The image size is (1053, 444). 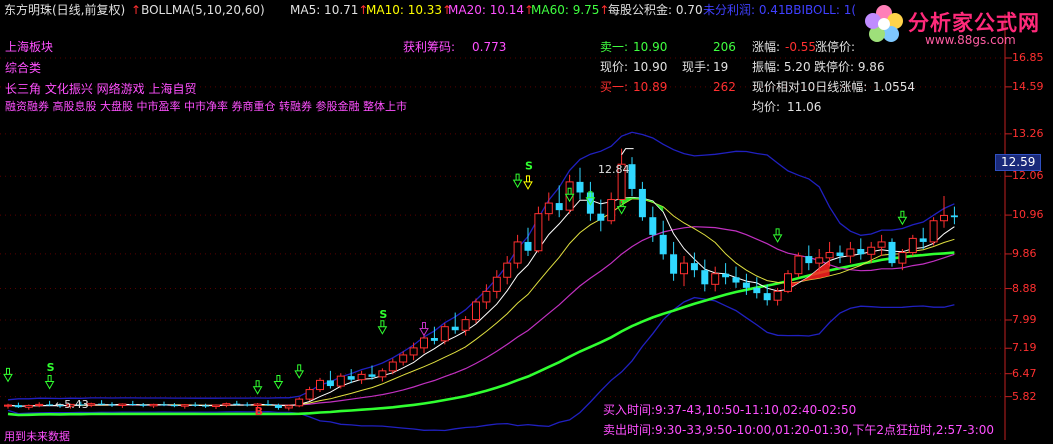 I want to click on low-price-label: ←5.43, so click(x=72, y=404).